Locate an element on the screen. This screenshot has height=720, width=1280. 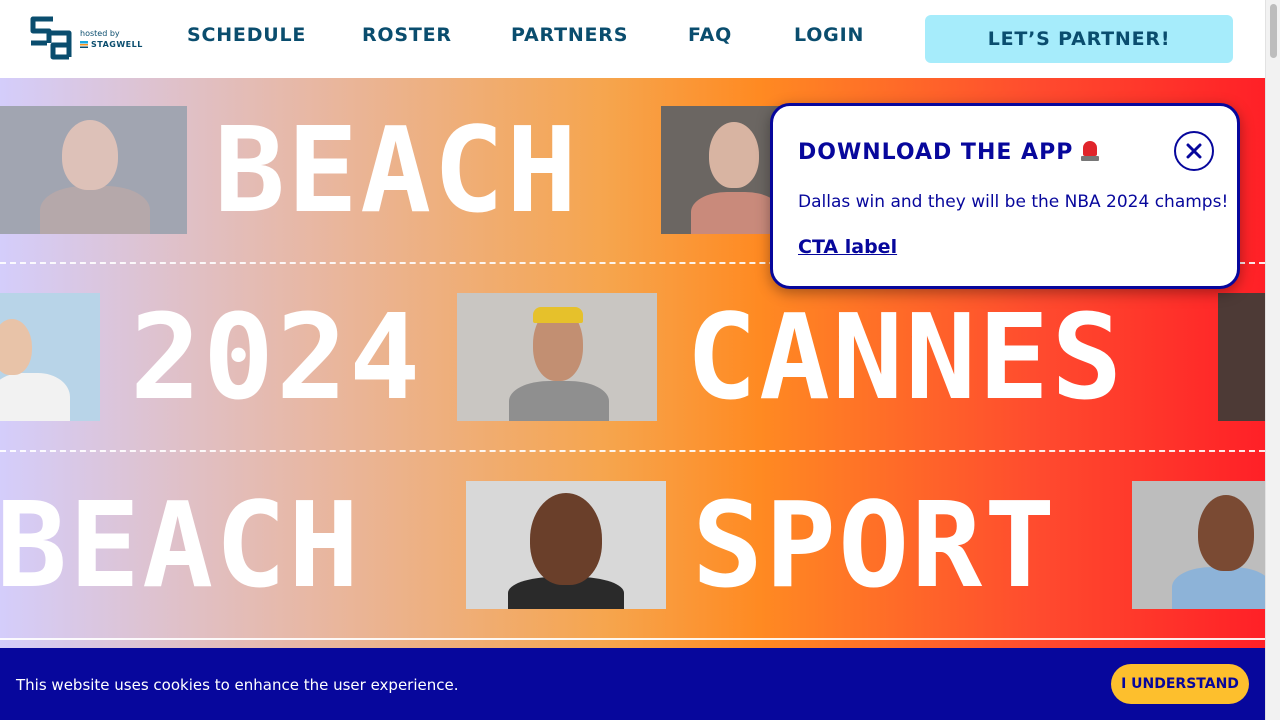
lets-partner-button: LET’S PARTNER! is located at coordinates (1079, 39).